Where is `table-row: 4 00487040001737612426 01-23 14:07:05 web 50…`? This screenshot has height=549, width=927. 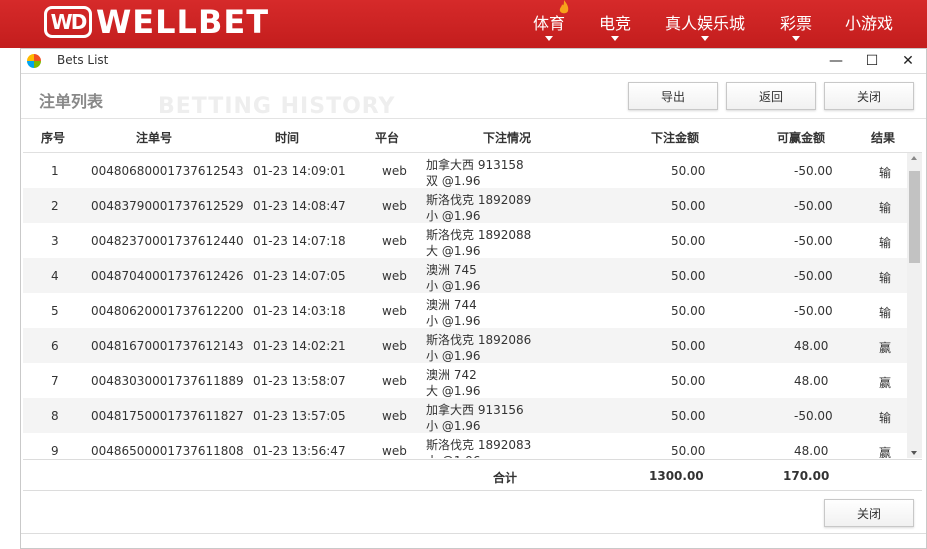
table-row: 4 00487040001737612426 01-23 14:07:05 web 50… is located at coordinates (465, 275).